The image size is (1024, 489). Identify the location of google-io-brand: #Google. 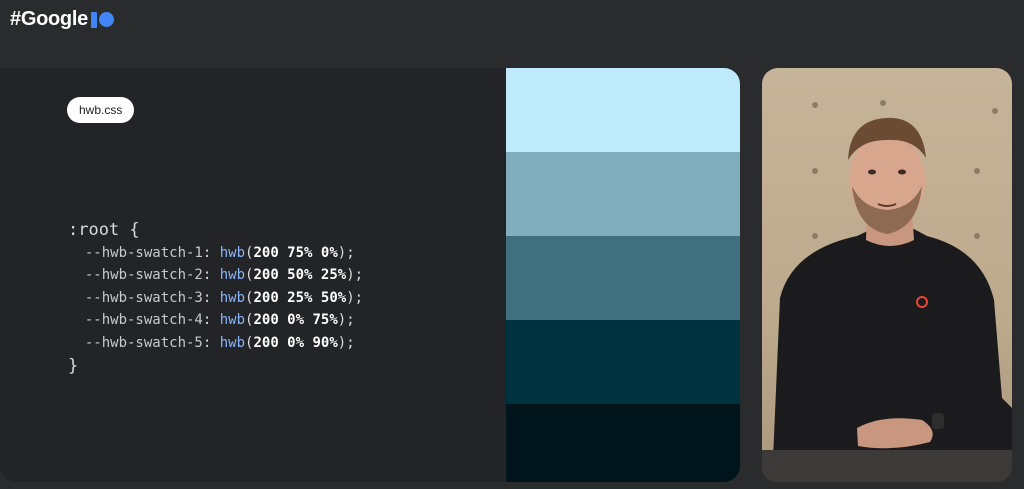
(62, 19).